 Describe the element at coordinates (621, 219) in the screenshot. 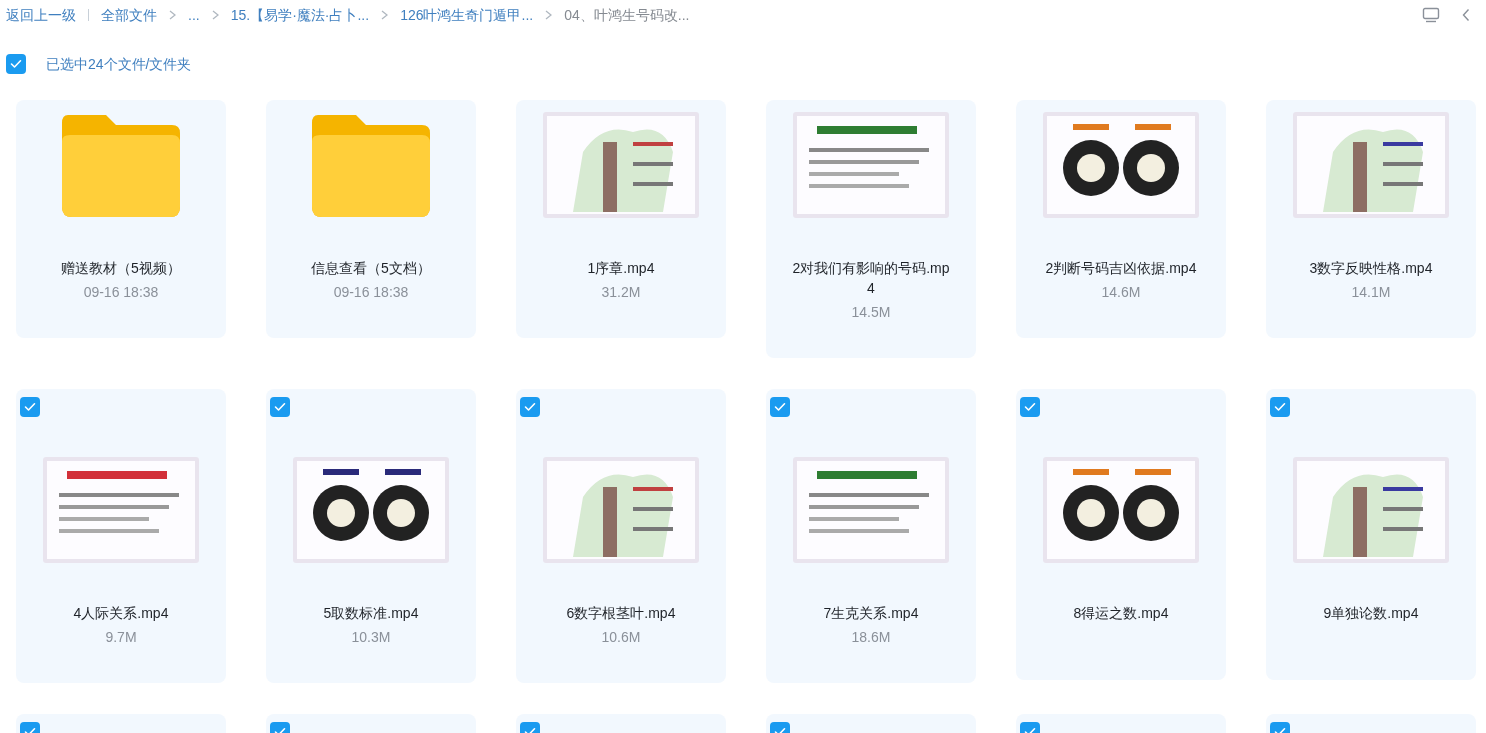

I see `file-card: 1序章.mp4 31.2M` at that location.